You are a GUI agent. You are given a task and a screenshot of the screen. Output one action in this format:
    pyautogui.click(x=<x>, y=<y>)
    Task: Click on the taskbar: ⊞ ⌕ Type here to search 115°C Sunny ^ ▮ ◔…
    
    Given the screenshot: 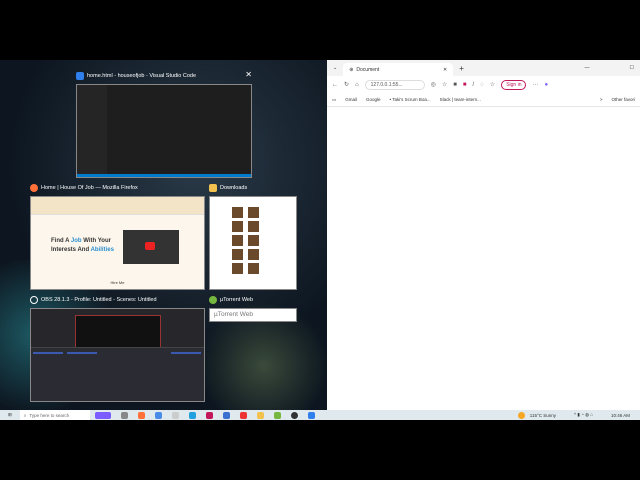 What is the action you would take?
    pyautogui.click(x=320, y=415)
    